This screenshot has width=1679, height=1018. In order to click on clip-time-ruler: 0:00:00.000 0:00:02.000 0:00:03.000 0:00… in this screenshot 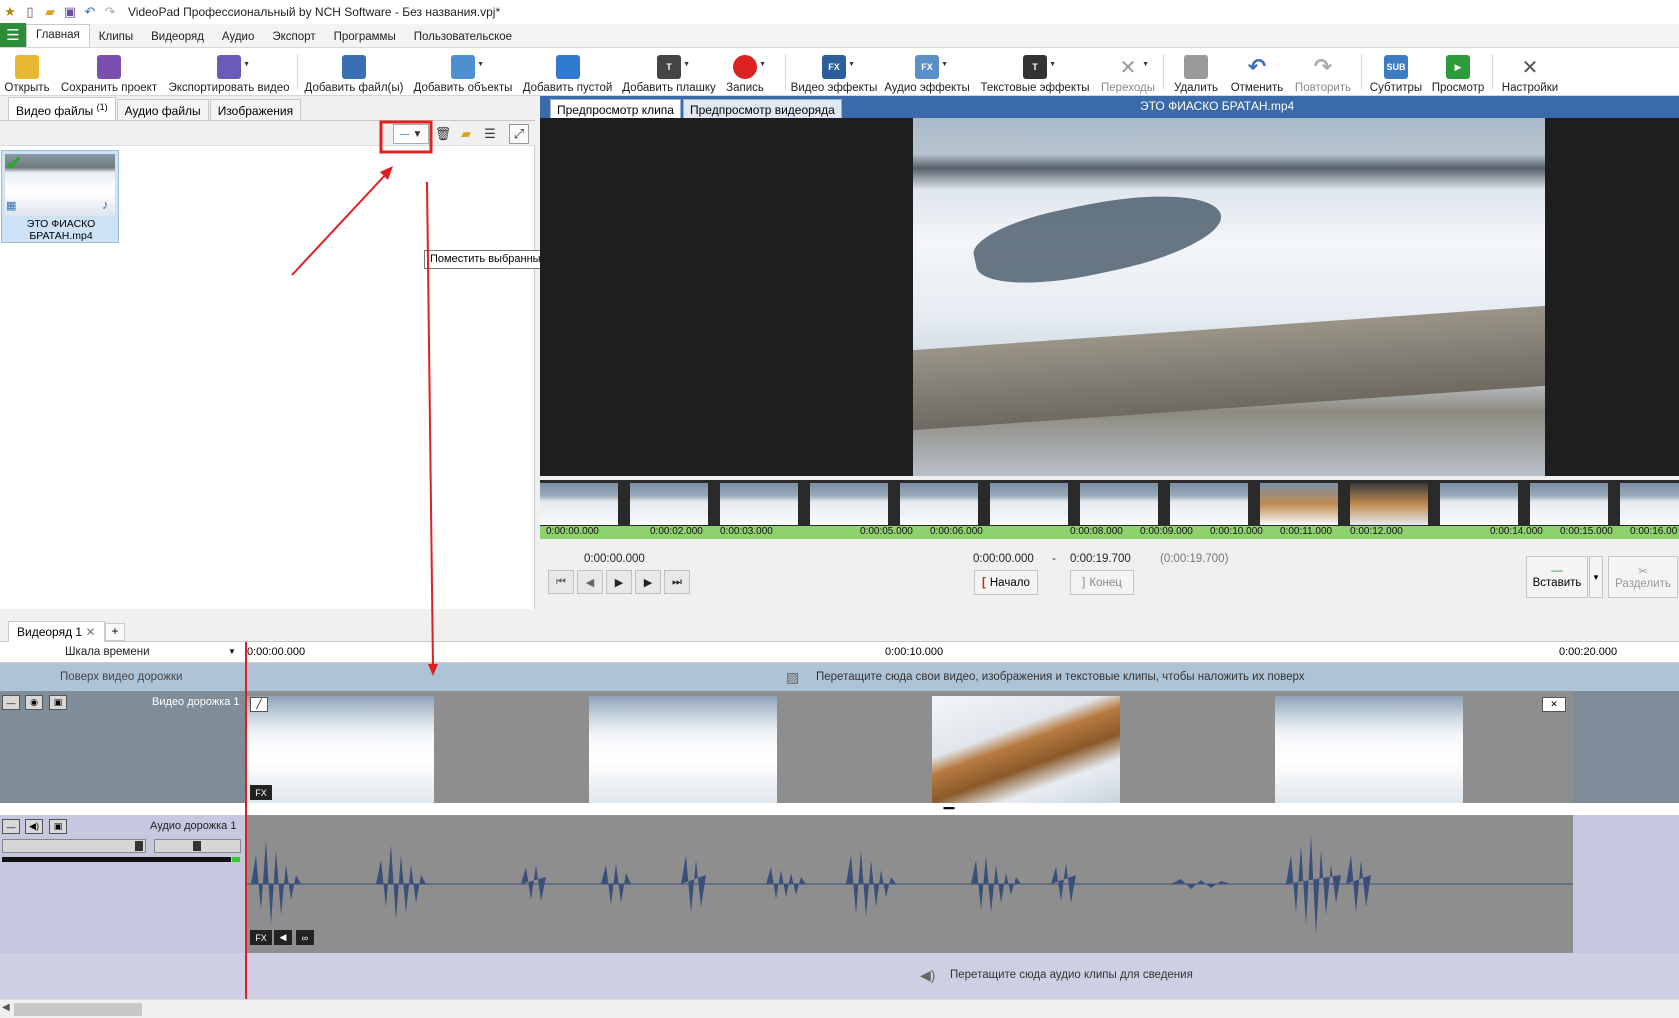, I will do `click(1109, 532)`.